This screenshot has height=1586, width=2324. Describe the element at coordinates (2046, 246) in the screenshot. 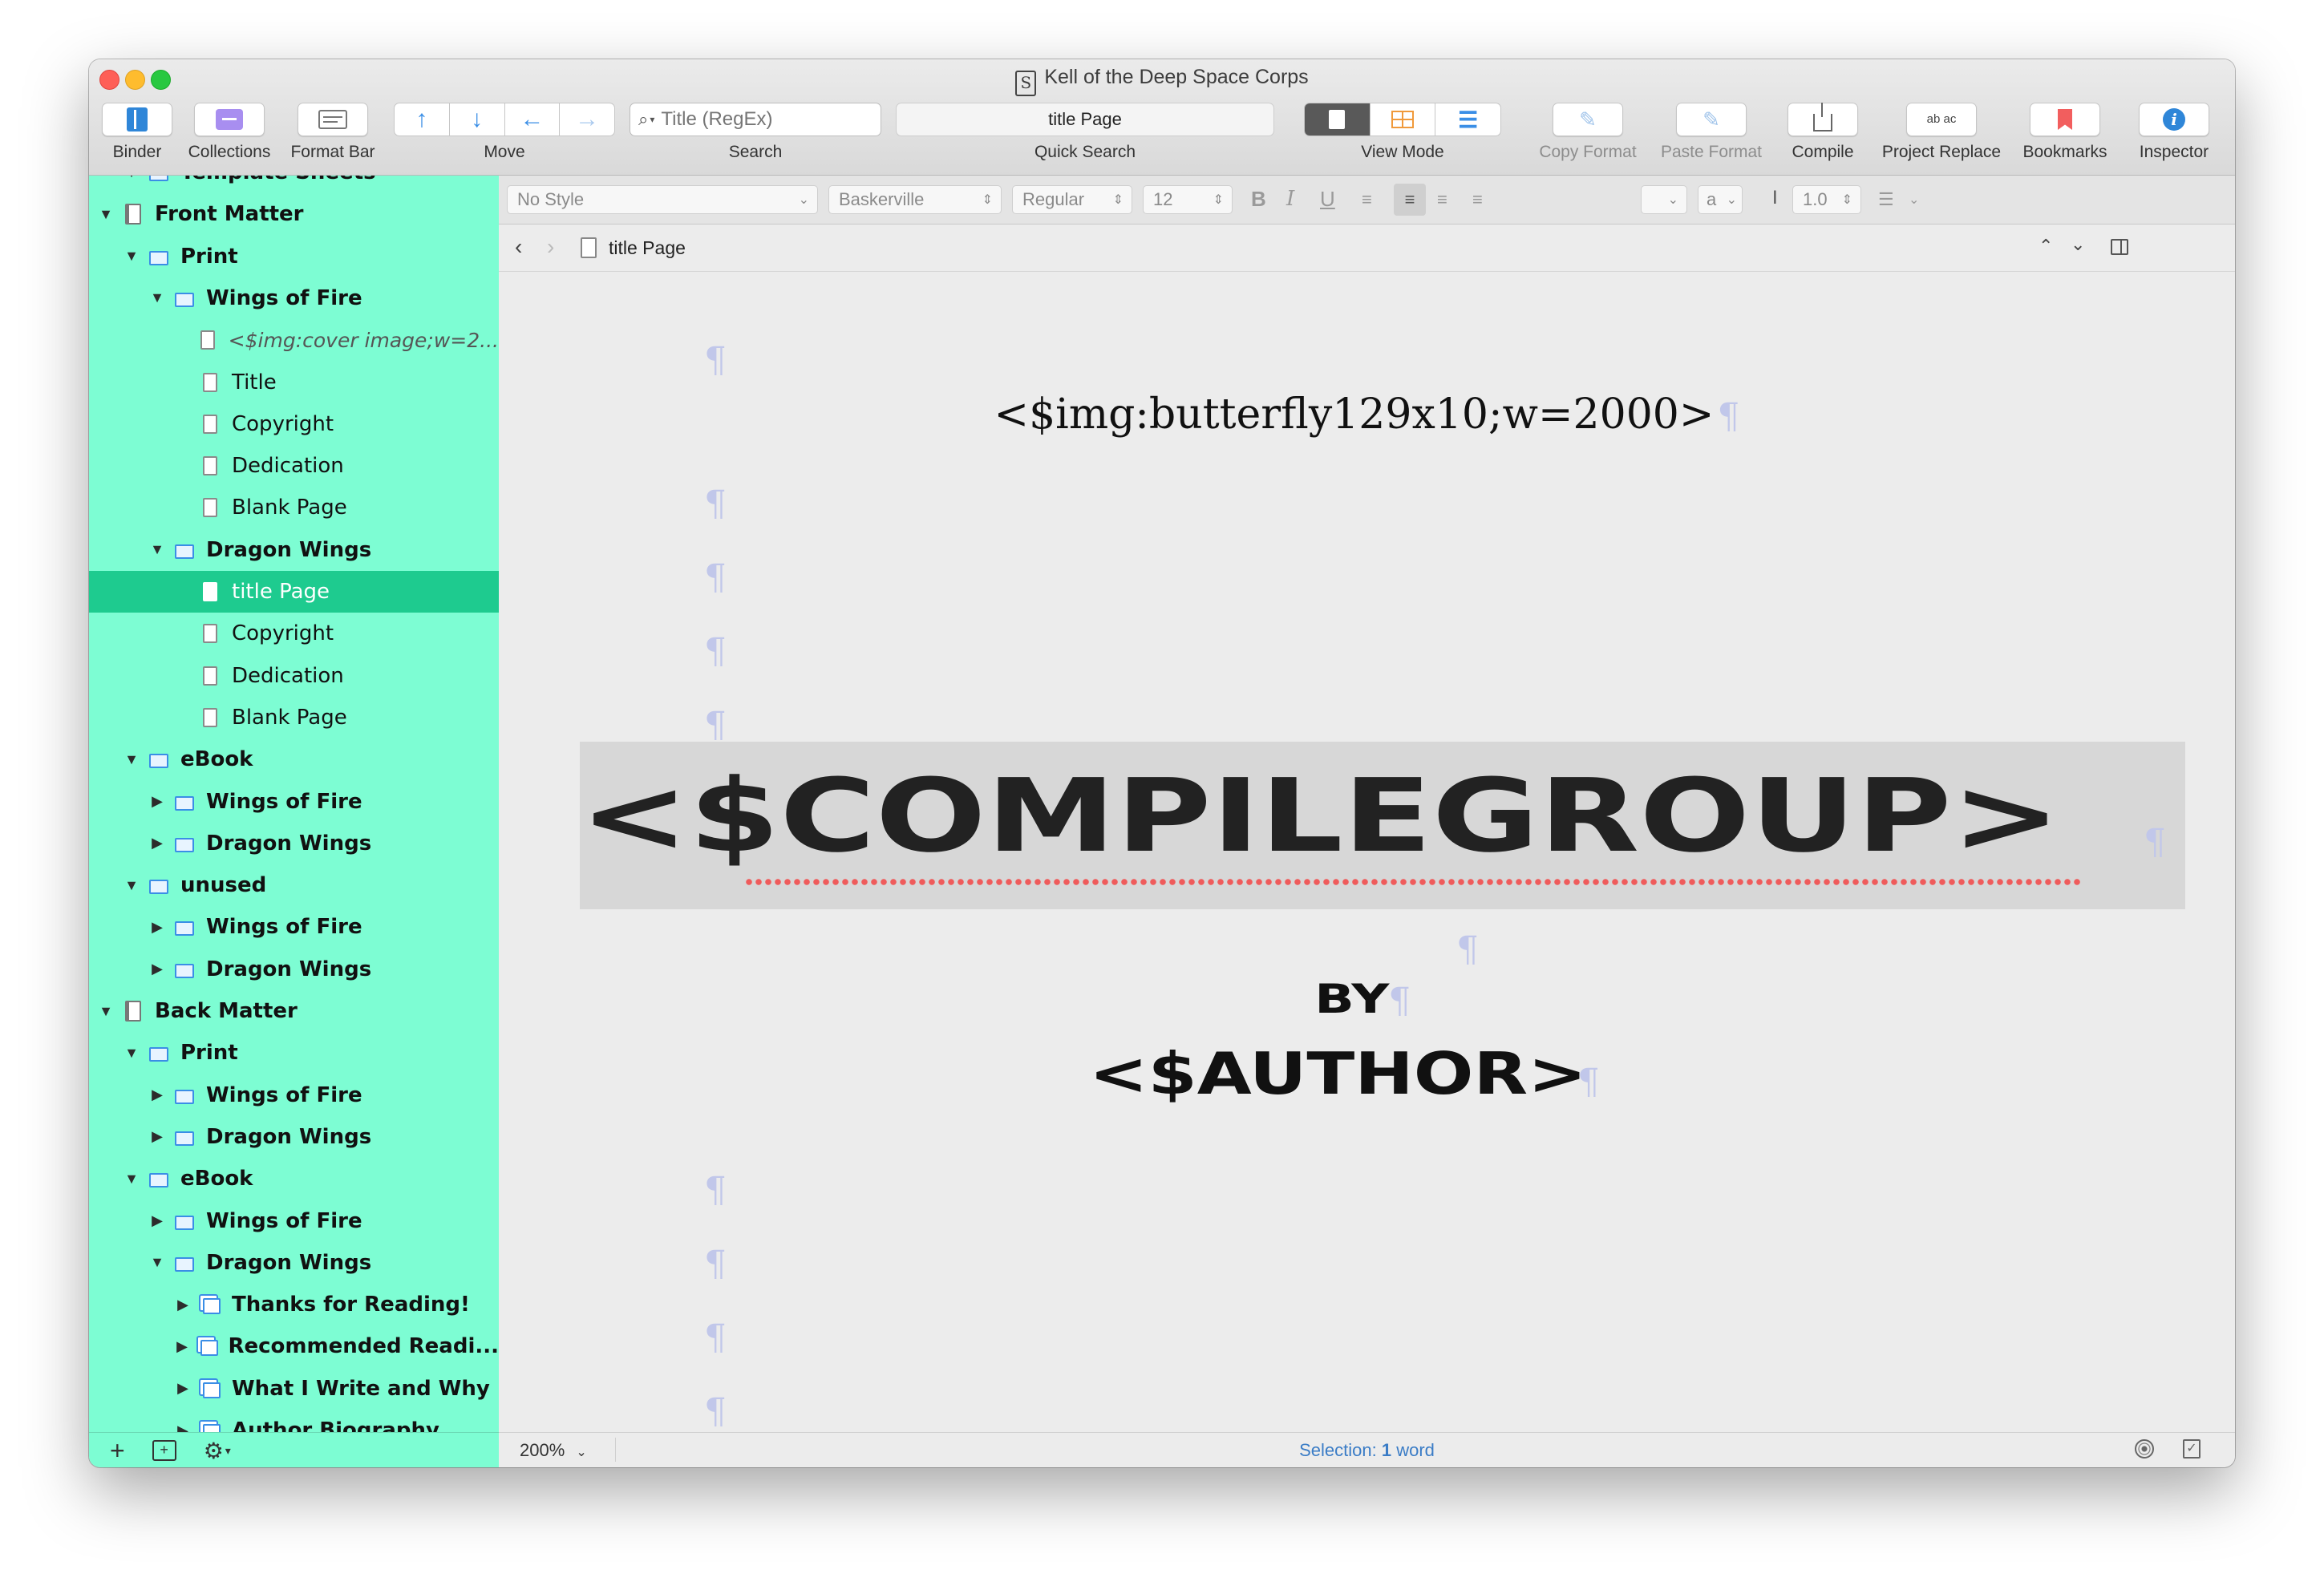

I see `previous-document-icon: ⌃` at that location.